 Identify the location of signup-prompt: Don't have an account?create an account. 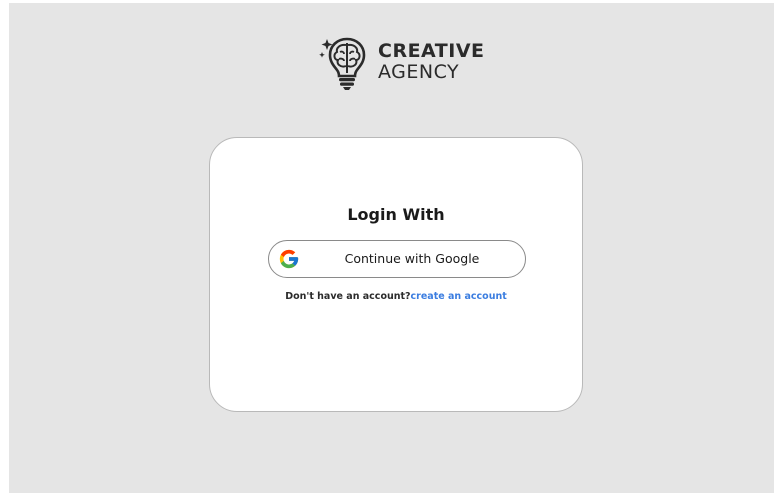
(396, 296).